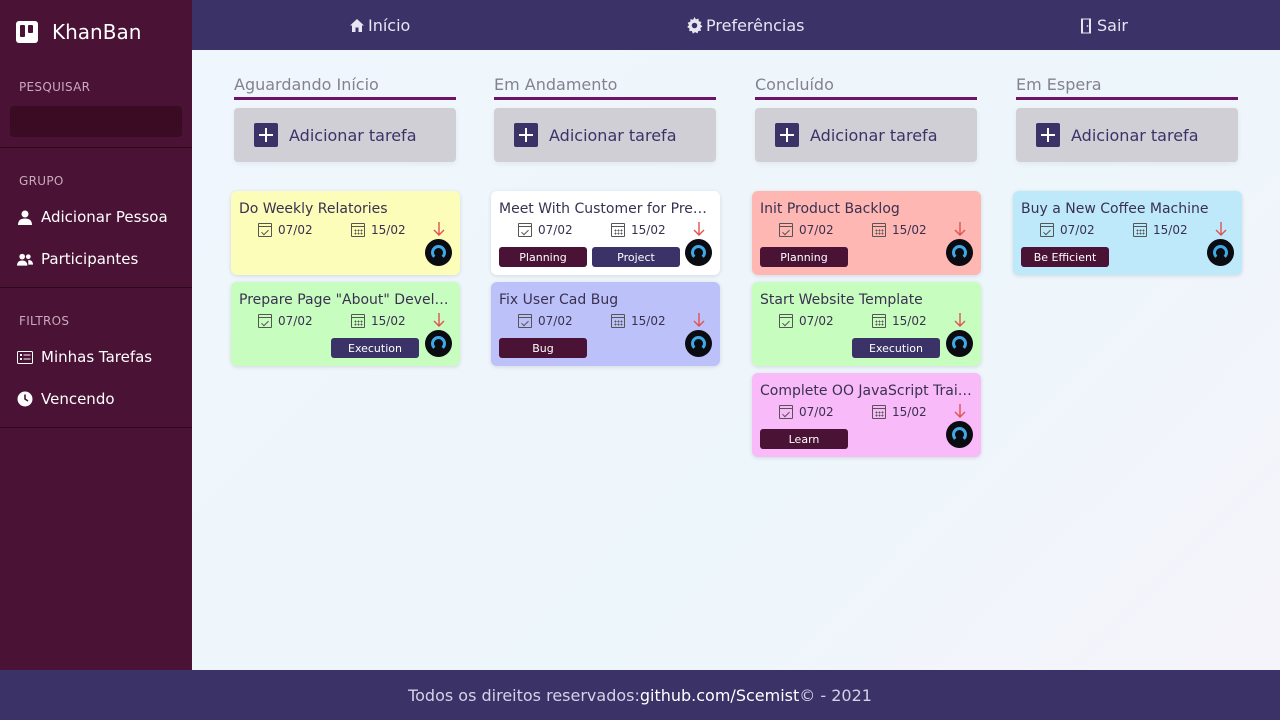  What do you see at coordinates (694, 25) in the screenshot?
I see `gear-icon` at bounding box center [694, 25].